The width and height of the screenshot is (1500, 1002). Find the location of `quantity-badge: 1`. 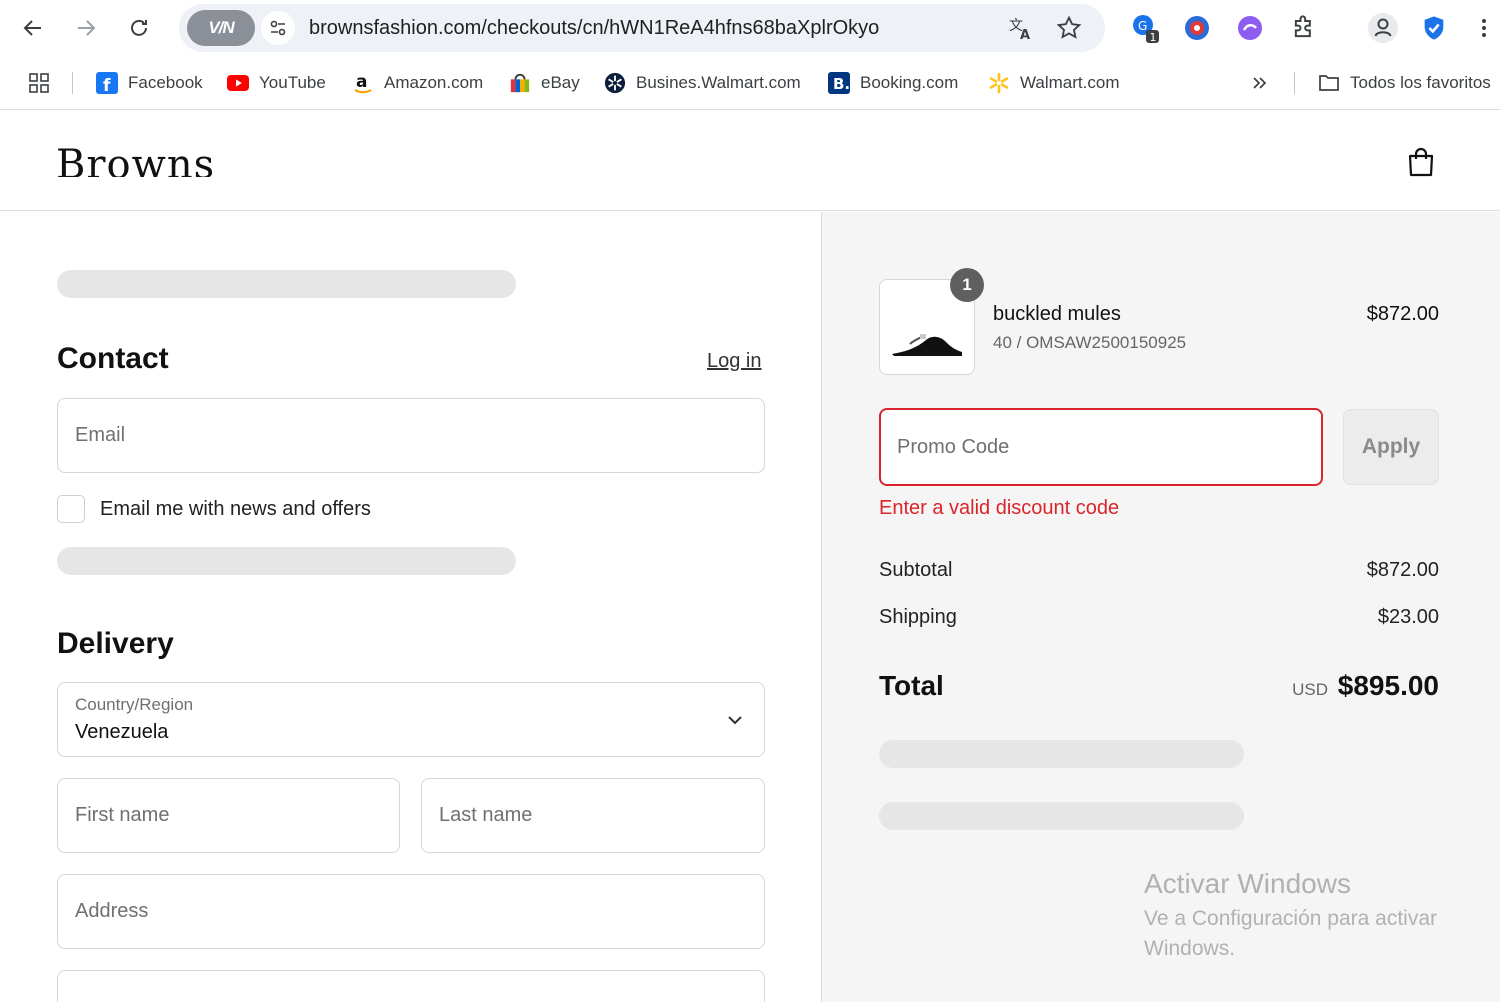

quantity-badge: 1 is located at coordinates (967, 285).